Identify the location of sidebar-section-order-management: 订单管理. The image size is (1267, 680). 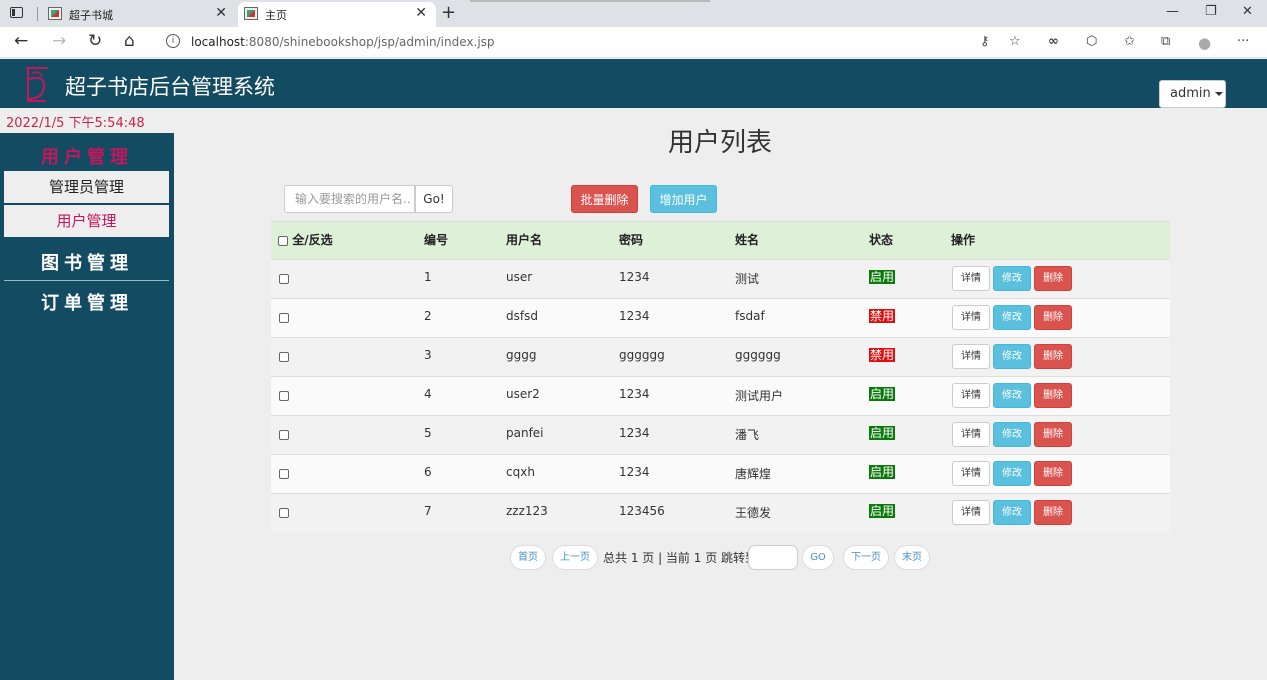
(87, 302).